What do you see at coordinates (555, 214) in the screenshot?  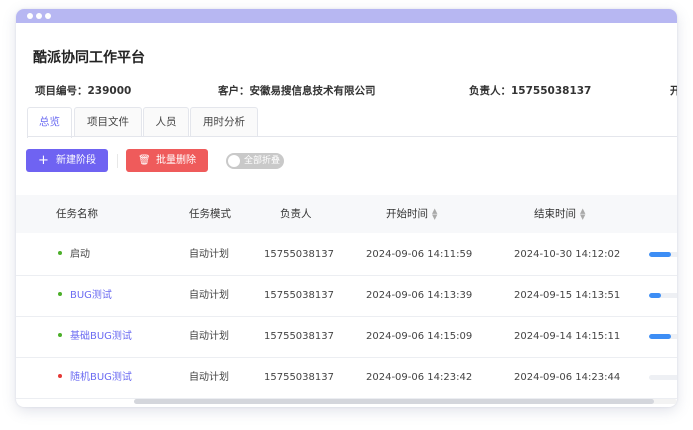 I see `col-end-time-label: 结束时间` at bounding box center [555, 214].